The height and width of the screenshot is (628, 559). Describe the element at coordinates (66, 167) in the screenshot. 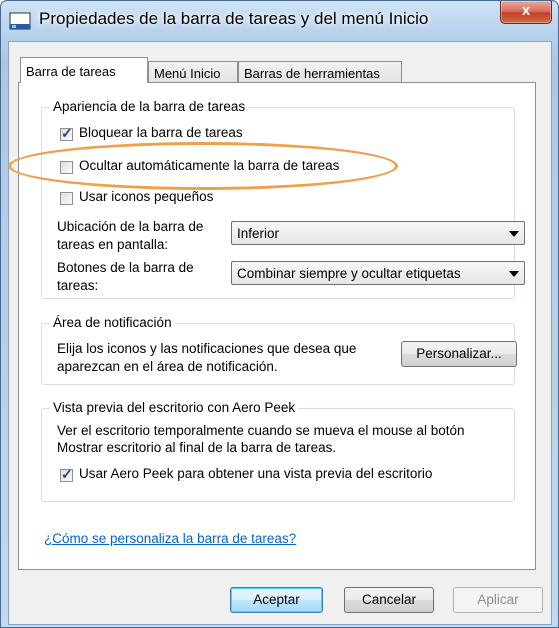

I see `autohide-checkbox` at that location.